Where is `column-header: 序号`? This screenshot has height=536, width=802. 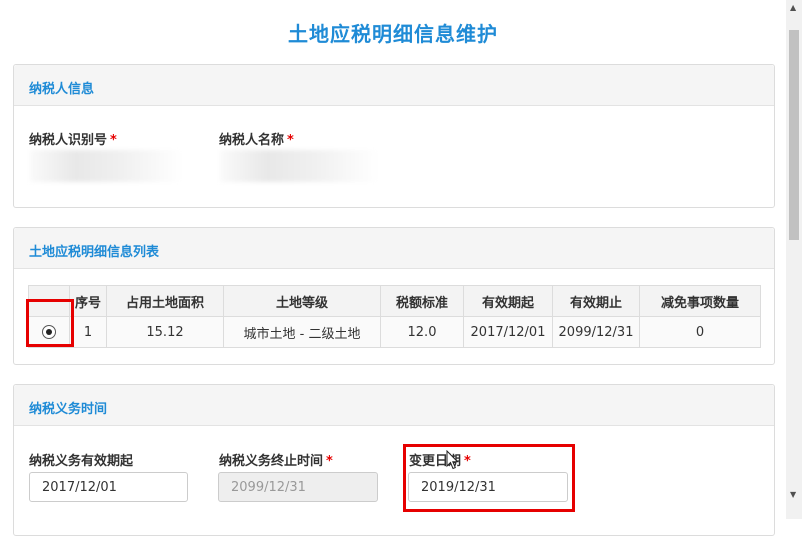
column-header: 序号 is located at coordinates (88, 301).